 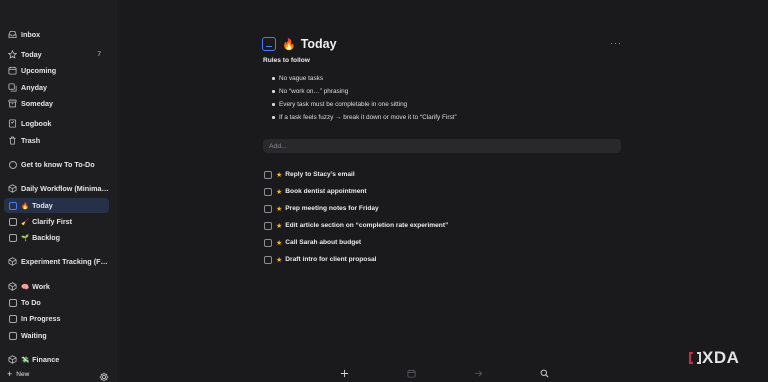 I want to click on more-options-button: ···, so click(x=616, y=43).